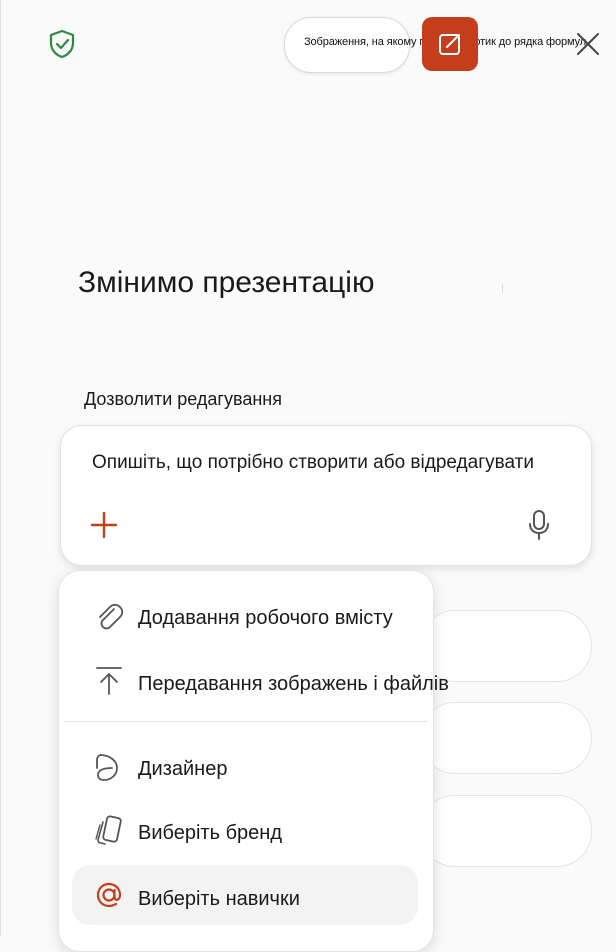 The image size is (616, 952). Describe the element at coordinates (326, 495) in the screenshot. I see `prompt-card` at that location.